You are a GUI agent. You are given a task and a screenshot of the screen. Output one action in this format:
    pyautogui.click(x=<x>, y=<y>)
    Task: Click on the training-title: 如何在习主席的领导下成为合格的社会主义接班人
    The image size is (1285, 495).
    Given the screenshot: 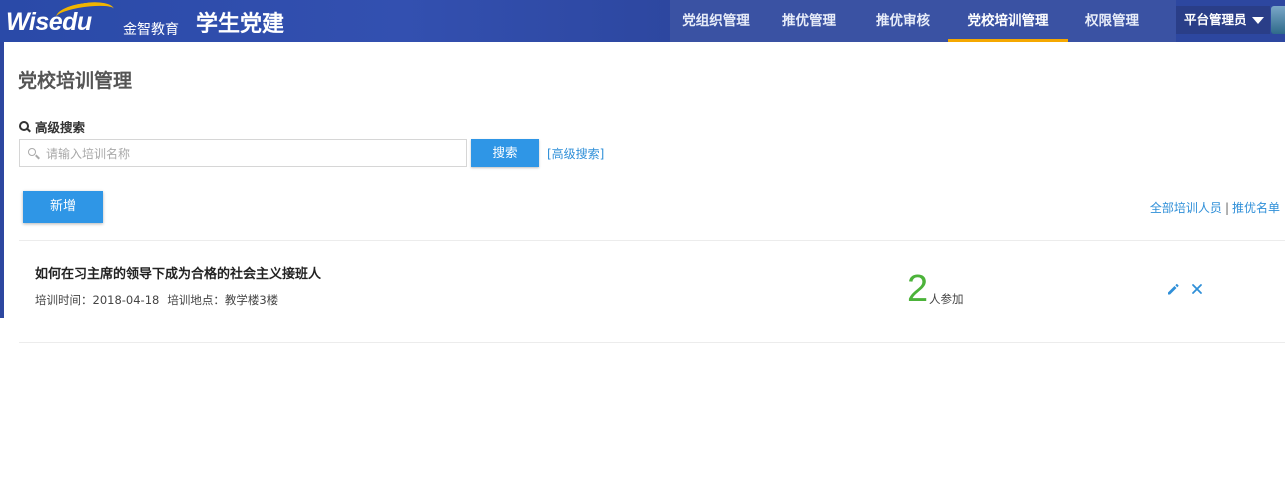 What is the action you would take?
    pyautogui.click(x=178, y=272)
    